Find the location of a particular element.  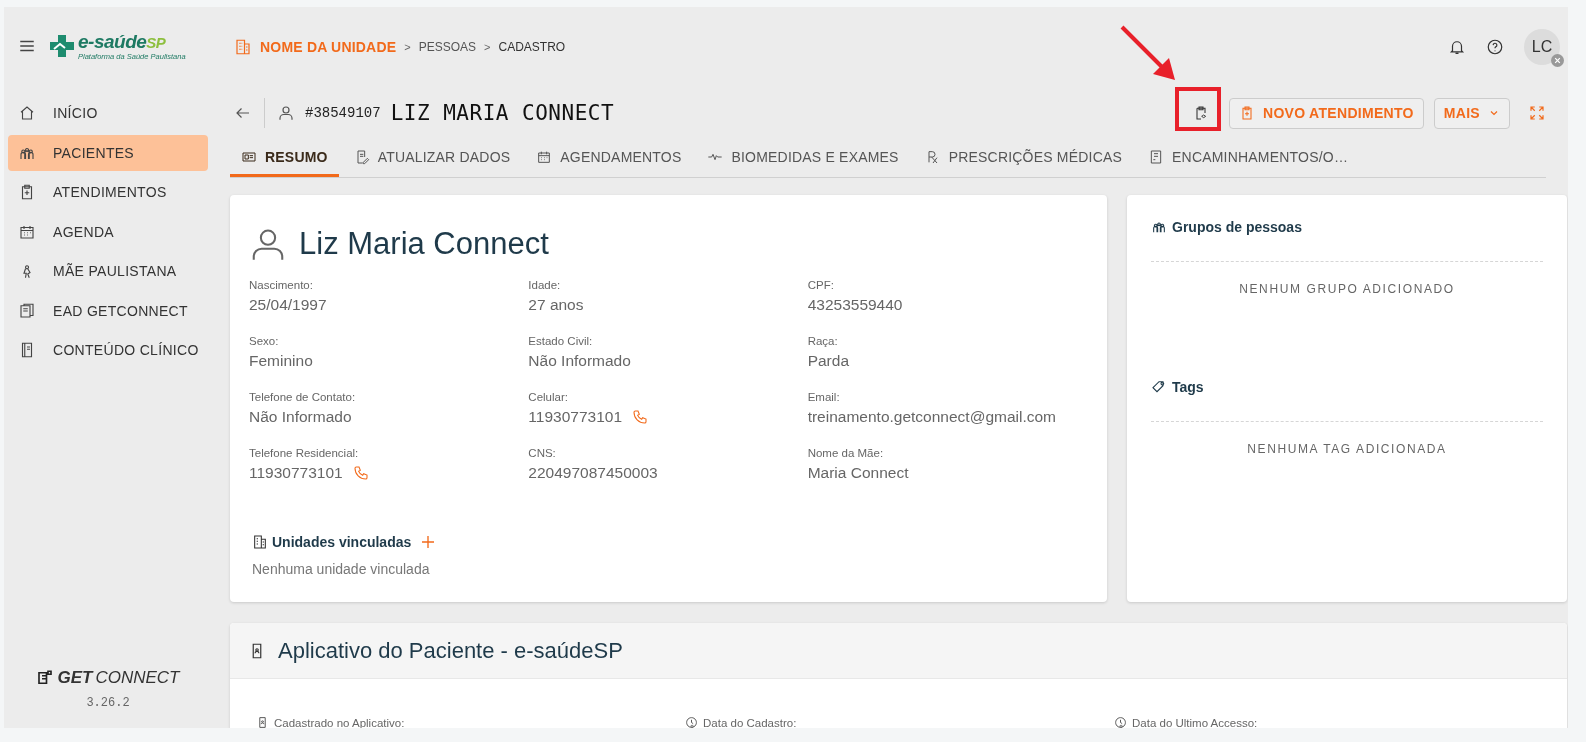

field-label: Sexo: is located at coordinates (264, 341).